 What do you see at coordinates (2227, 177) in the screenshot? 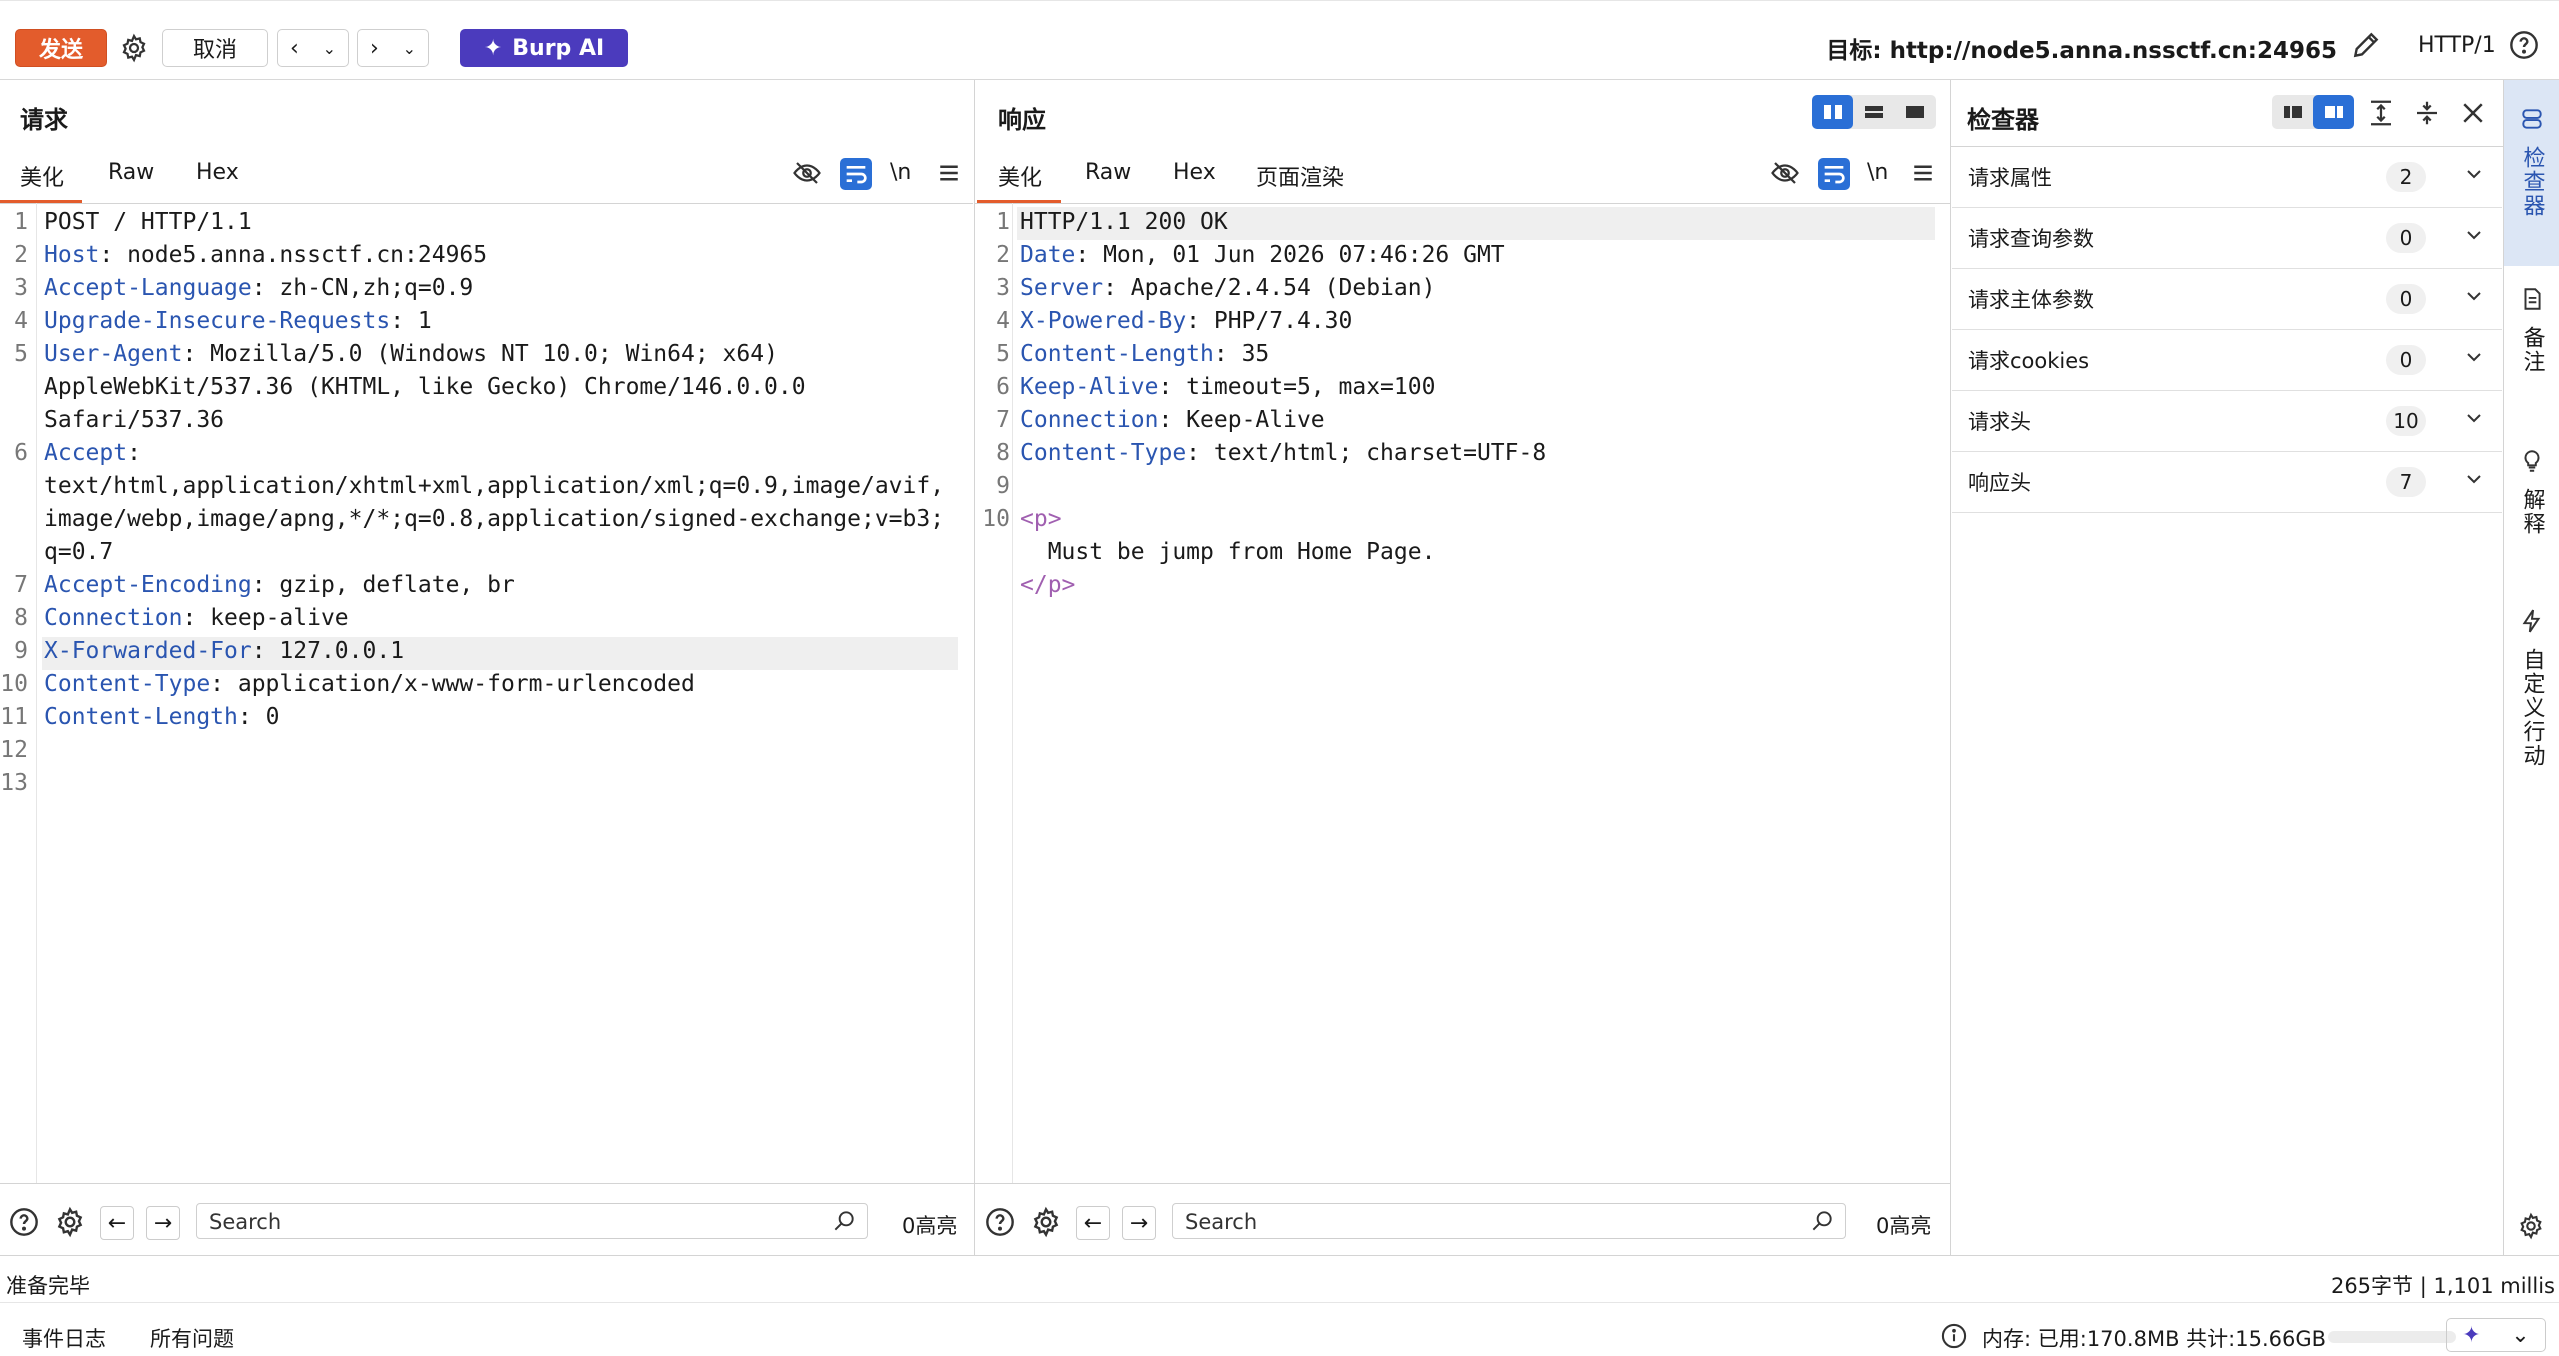
I see `inspector-section-row: 请求属性 2` at bounding box center [2227, 177].